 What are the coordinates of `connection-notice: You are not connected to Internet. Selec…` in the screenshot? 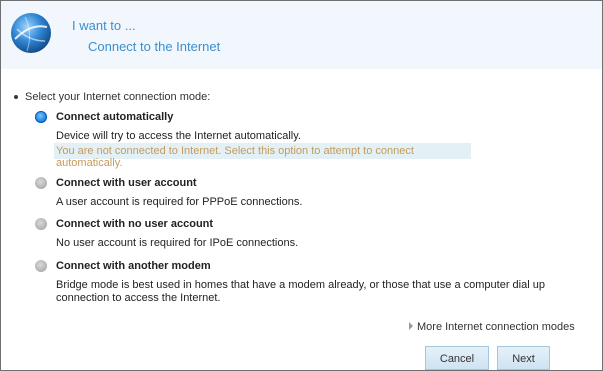 It's located at (262, 156).